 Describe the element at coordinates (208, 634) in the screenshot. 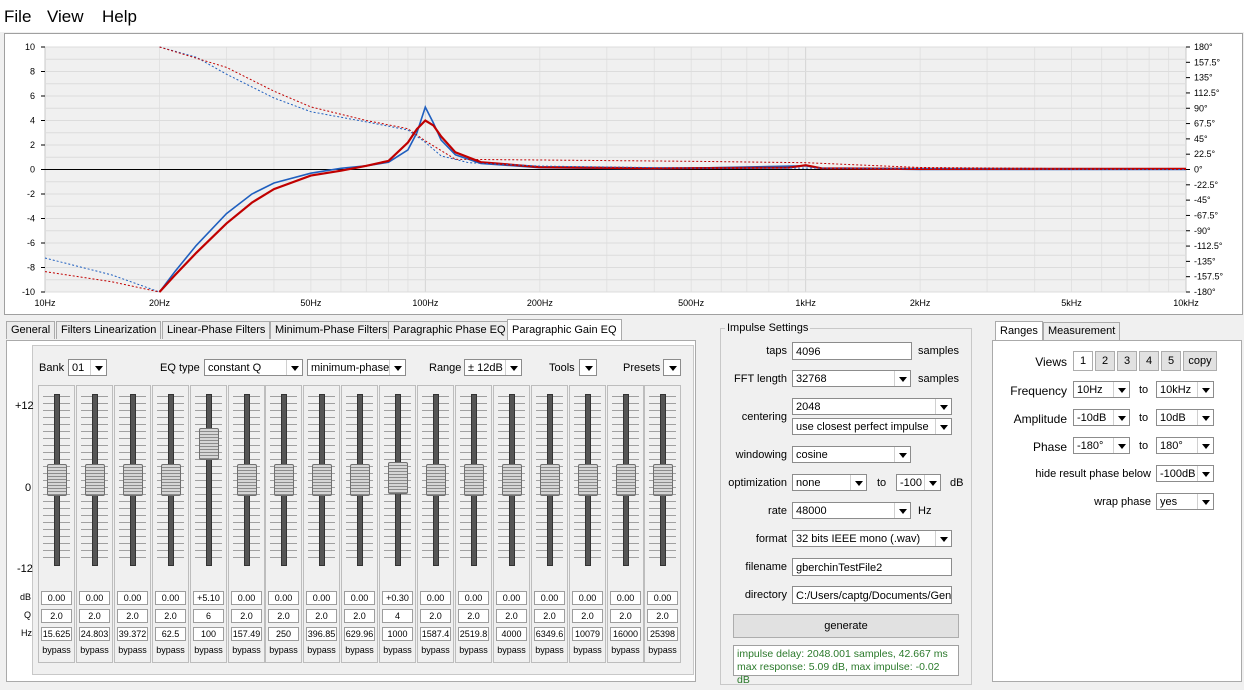

I see `band-freq-field: 100` at that location.